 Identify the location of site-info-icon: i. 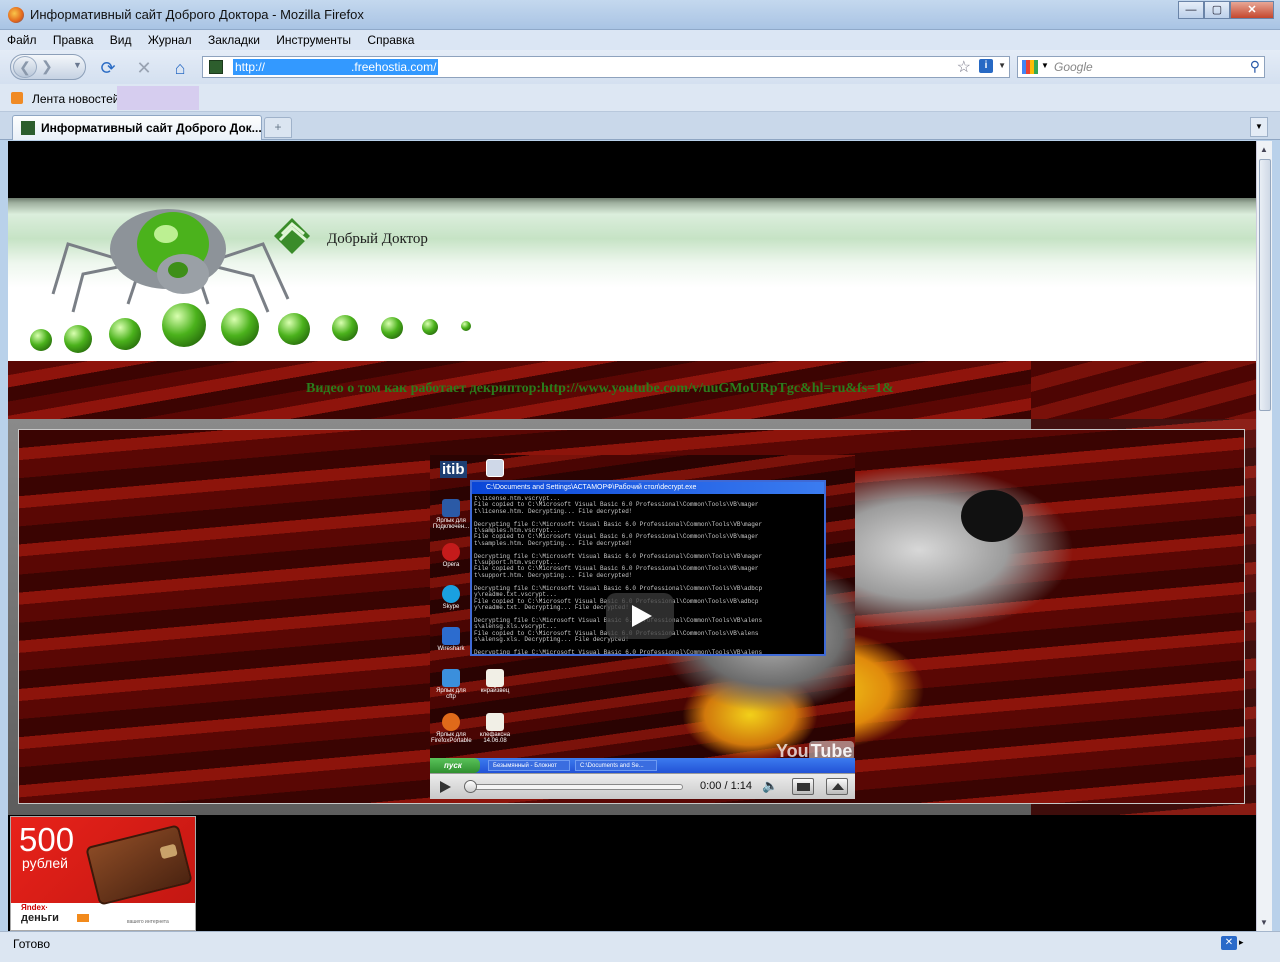
(986, 66).